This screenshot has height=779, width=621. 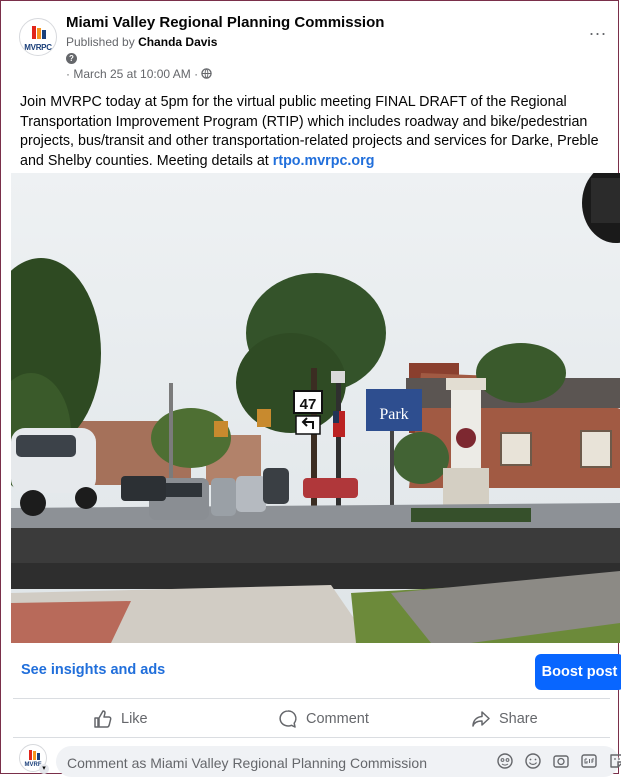 I want to click on logo-text: MVRPC, so click(x=38, y=47).